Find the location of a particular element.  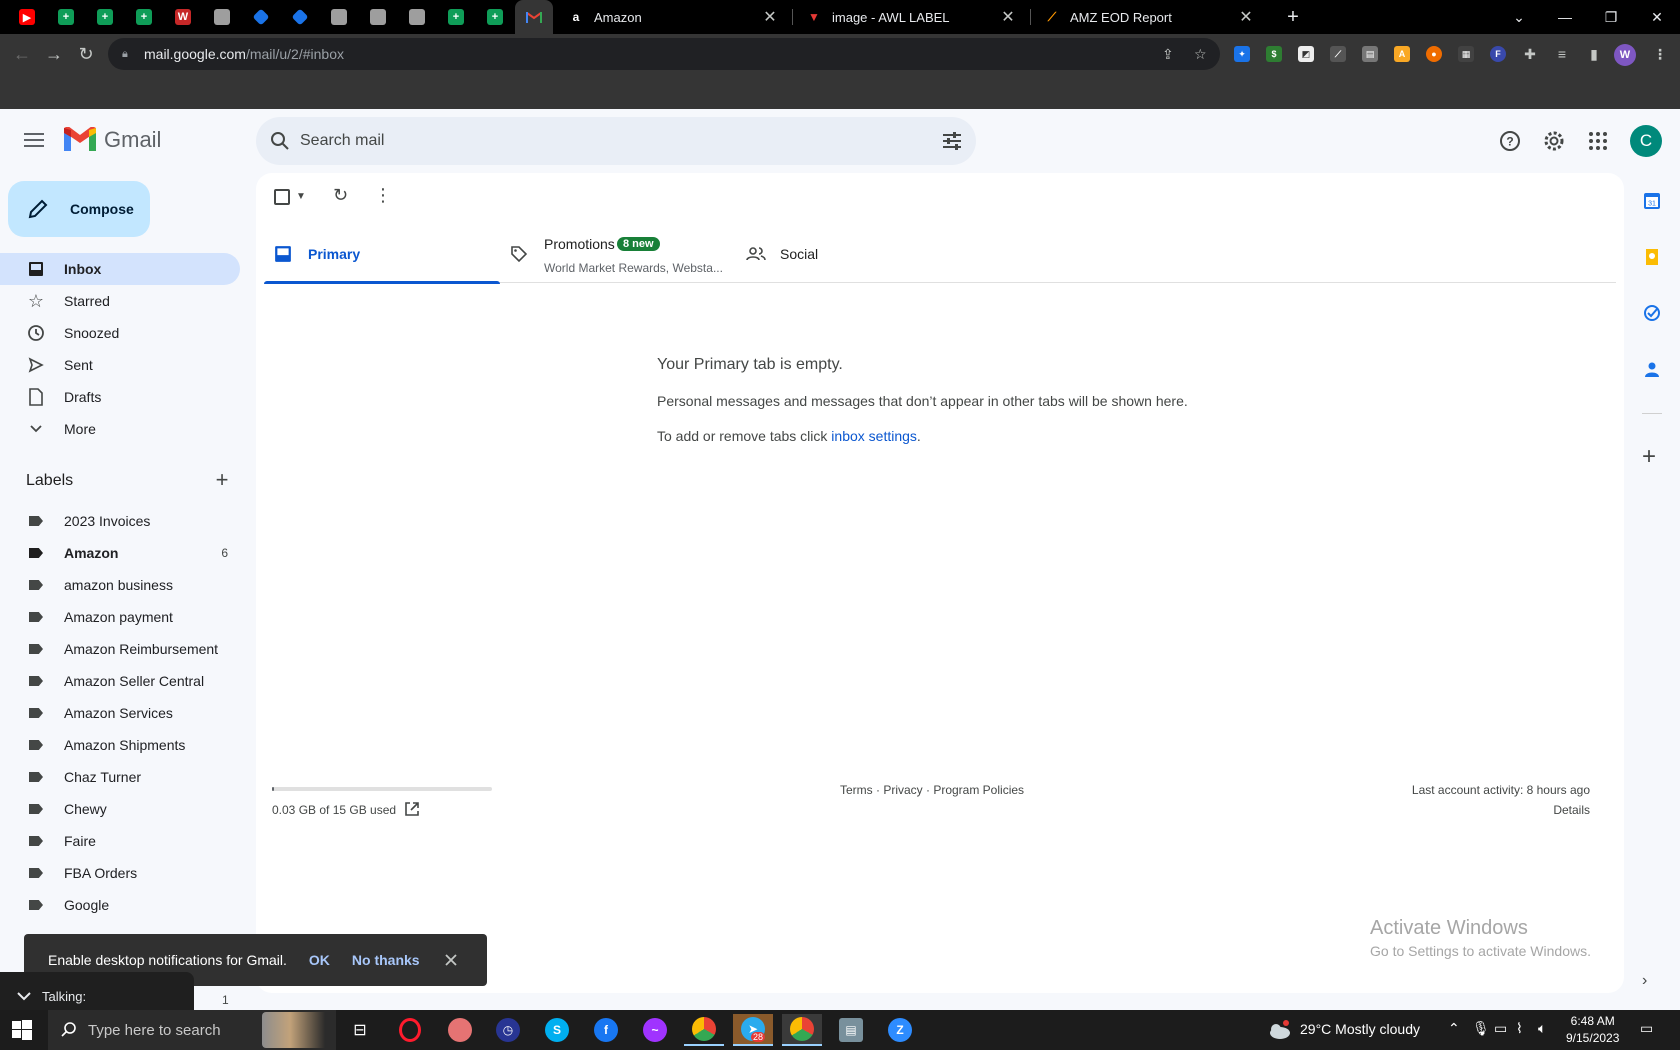

account-avatar: C is located at coordinates (1646, 141).